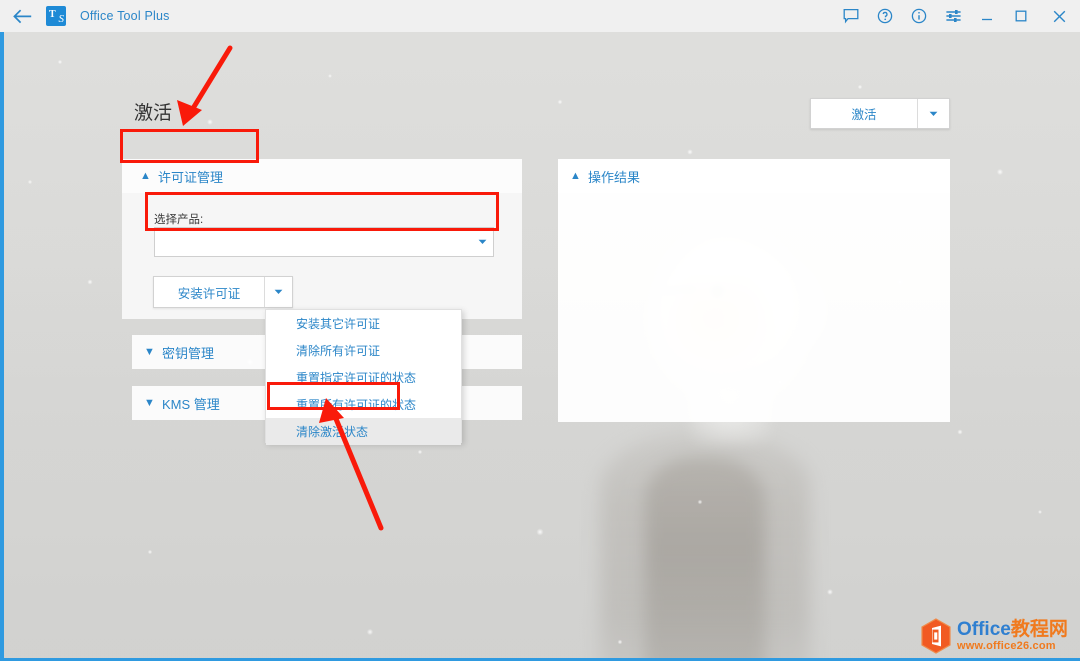 This screenshot has width=1080, height=661. What do you see at coordinates (987, 19) in the screenshot?
I see `minimize-icon` at bounding box center [987, 19].